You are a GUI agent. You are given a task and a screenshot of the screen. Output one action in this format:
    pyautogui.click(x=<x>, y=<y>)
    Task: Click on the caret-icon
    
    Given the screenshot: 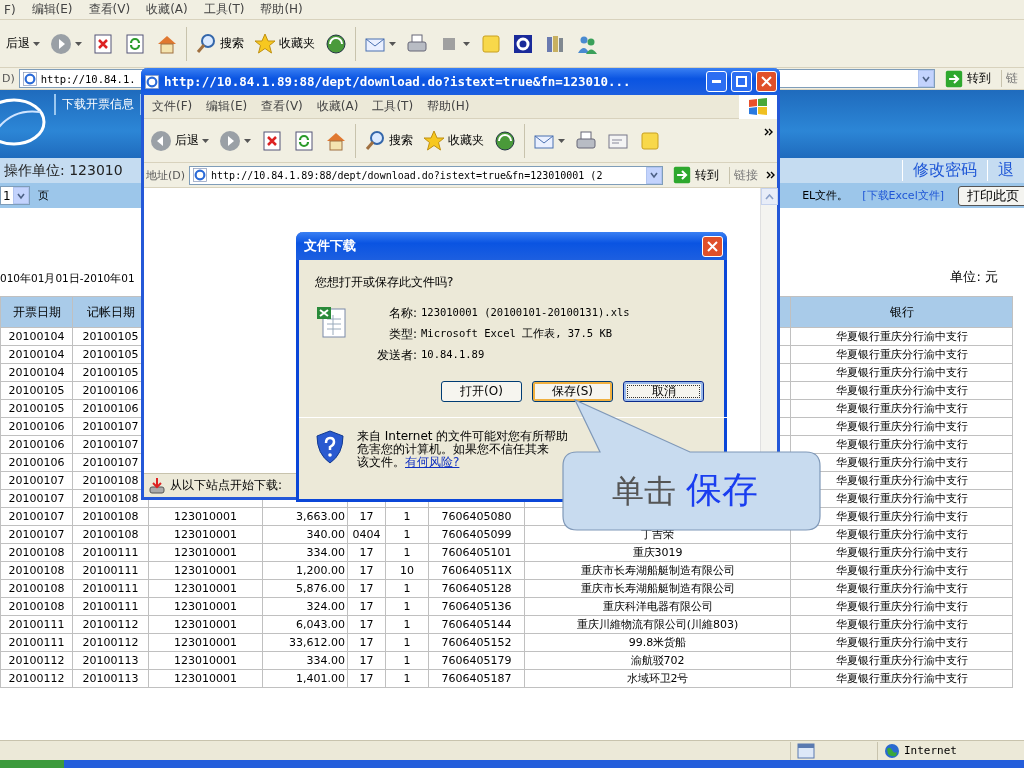 What is the action you would take?
    pyautogui.click(x=247, y=140)
    